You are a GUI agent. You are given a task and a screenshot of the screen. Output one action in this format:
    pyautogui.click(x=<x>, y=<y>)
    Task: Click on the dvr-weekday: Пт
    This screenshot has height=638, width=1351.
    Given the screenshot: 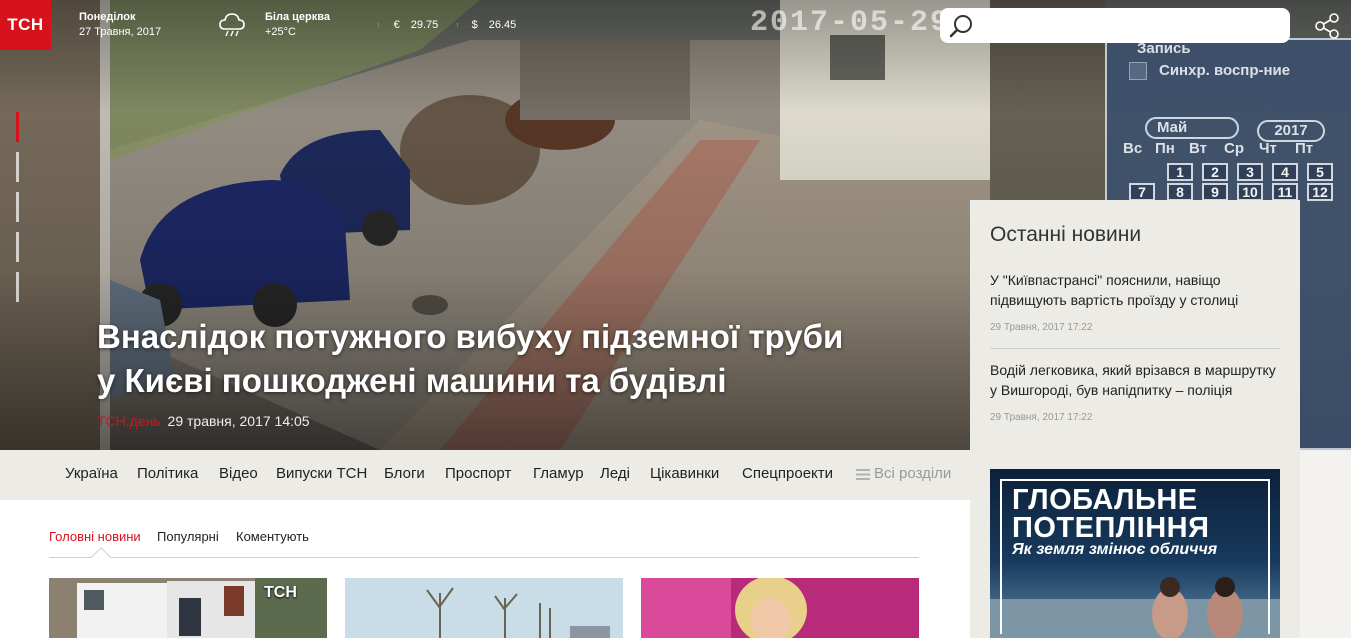 What is the action you would take?
    pyautogui.click(x=1304, y=148)
    